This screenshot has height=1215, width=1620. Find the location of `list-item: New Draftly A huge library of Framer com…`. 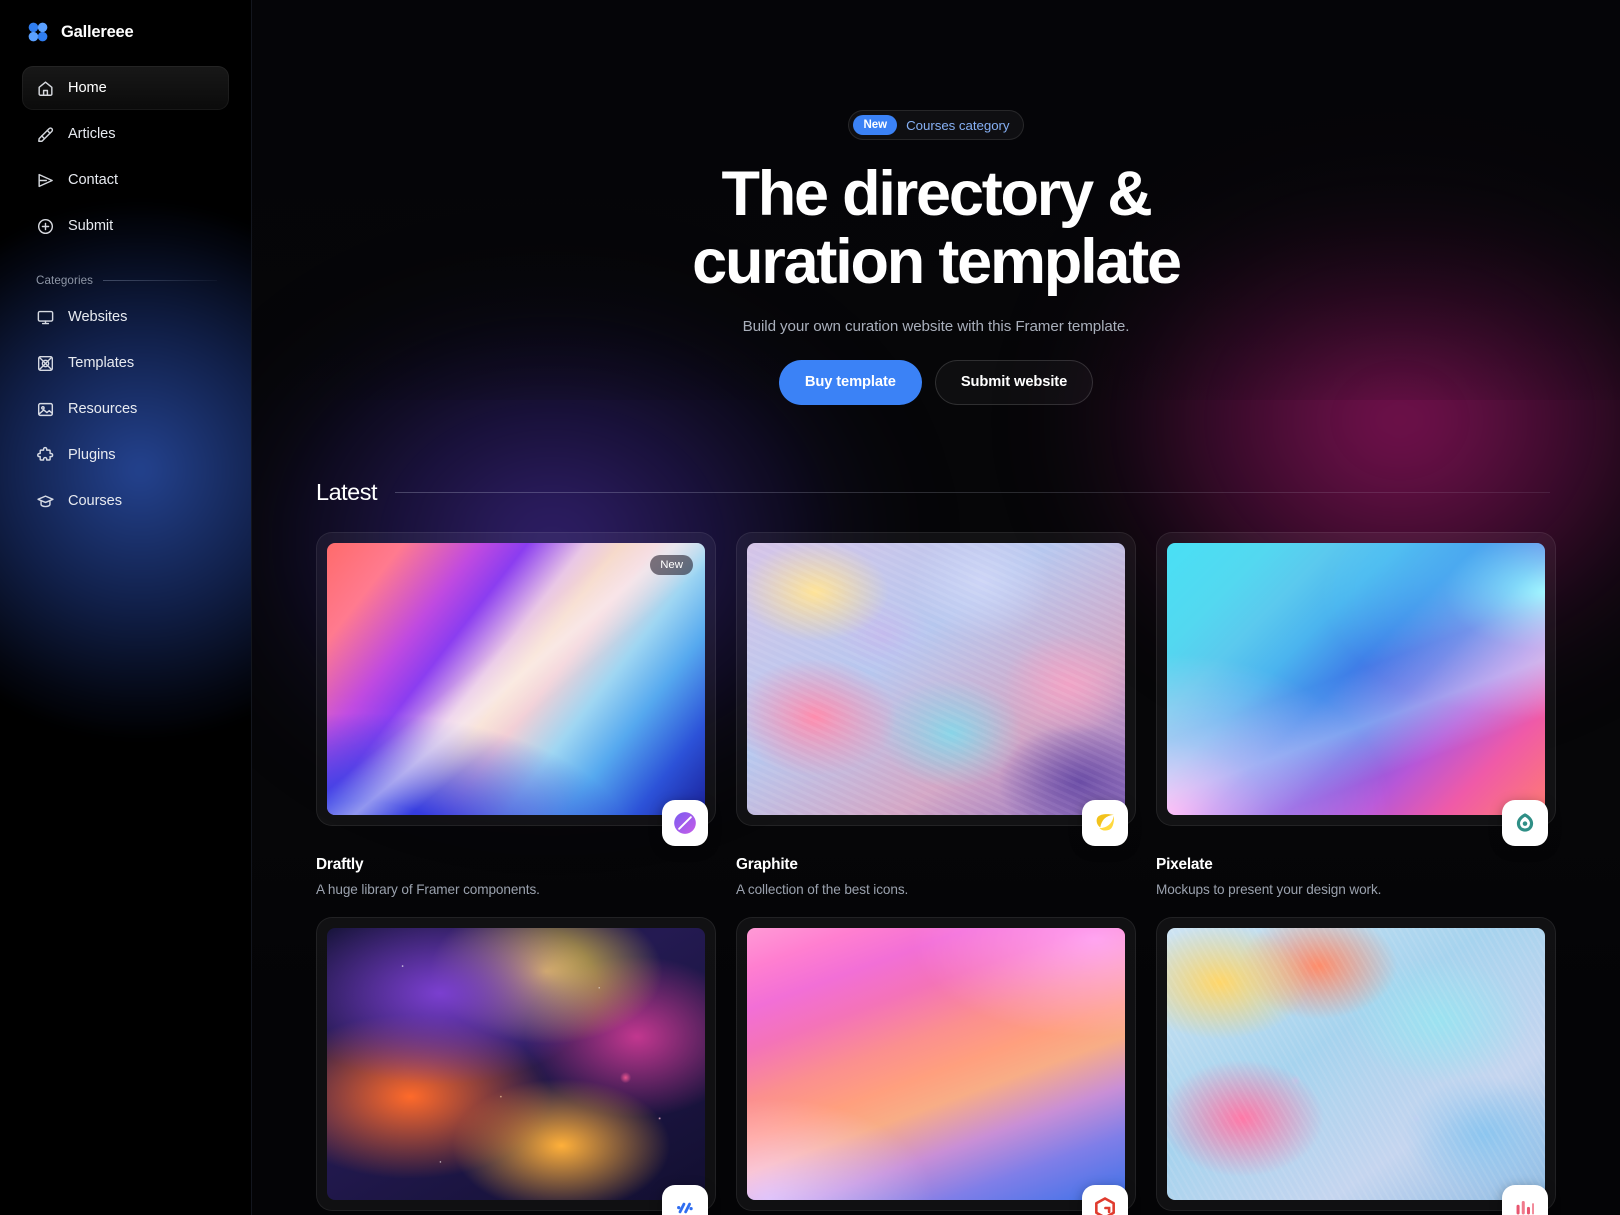

list-item: New Draftly A huge library of Framer com… is located at coordinates (516, 714).